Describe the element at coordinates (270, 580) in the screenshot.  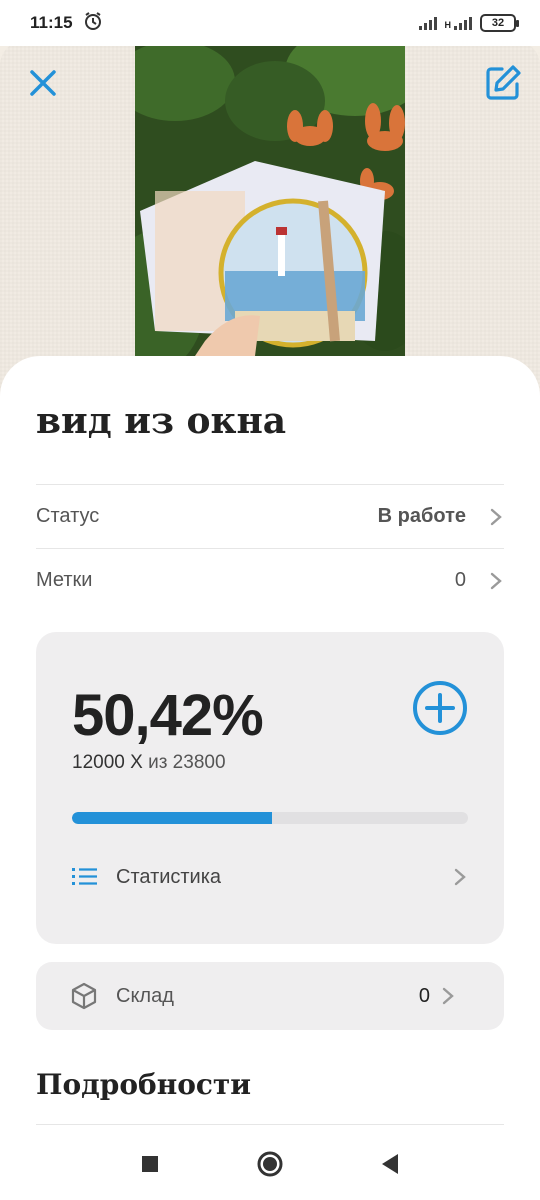
I see `tags-row: Метки 0` at that location.